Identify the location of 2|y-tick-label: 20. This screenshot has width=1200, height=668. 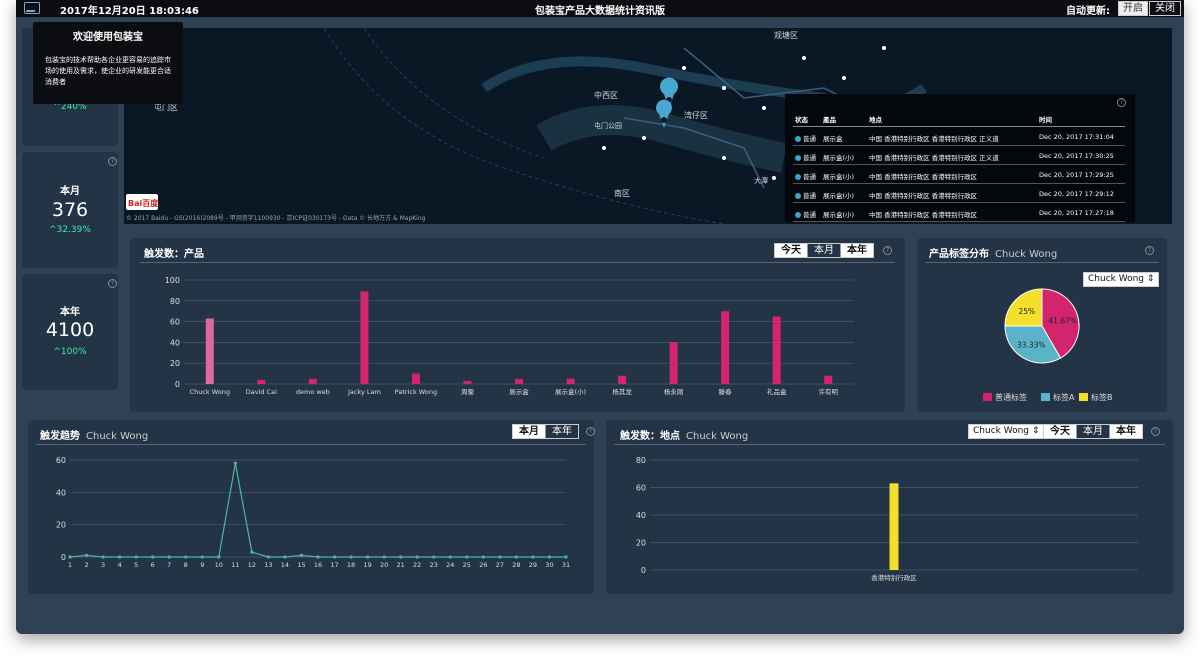
(61, 525).